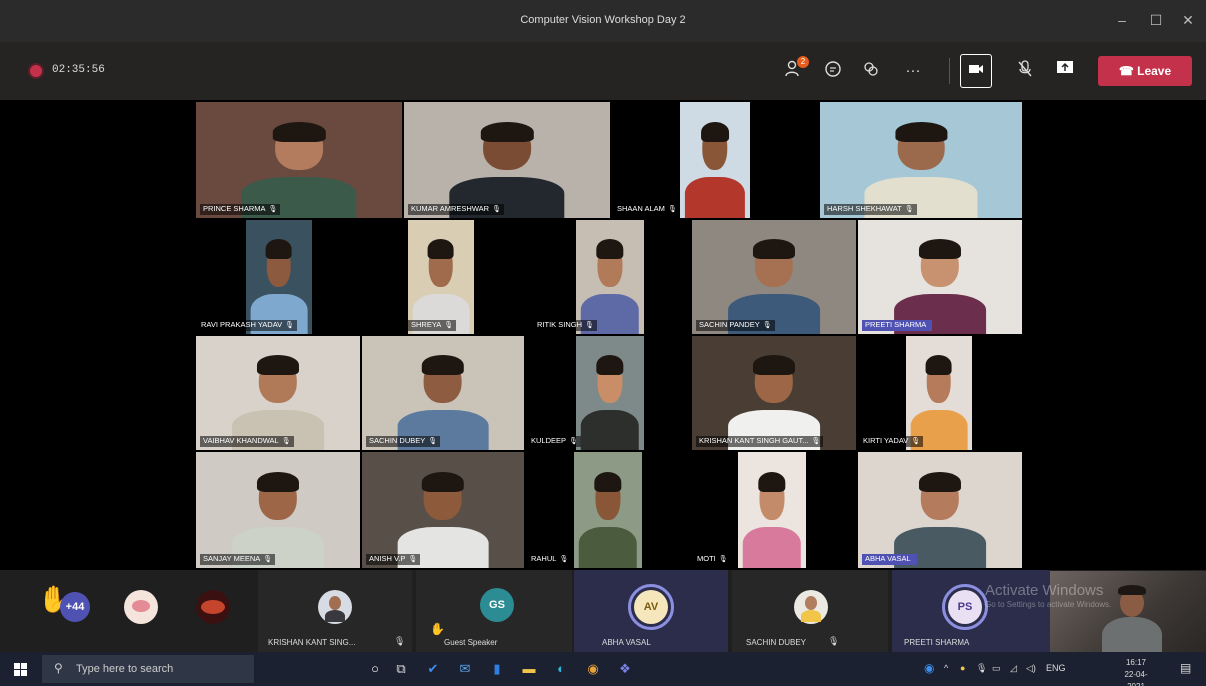 The width and height of the screenshot is (1206, 686). I want to click on video-tile: MOTI 🎙, so click(774, 510).